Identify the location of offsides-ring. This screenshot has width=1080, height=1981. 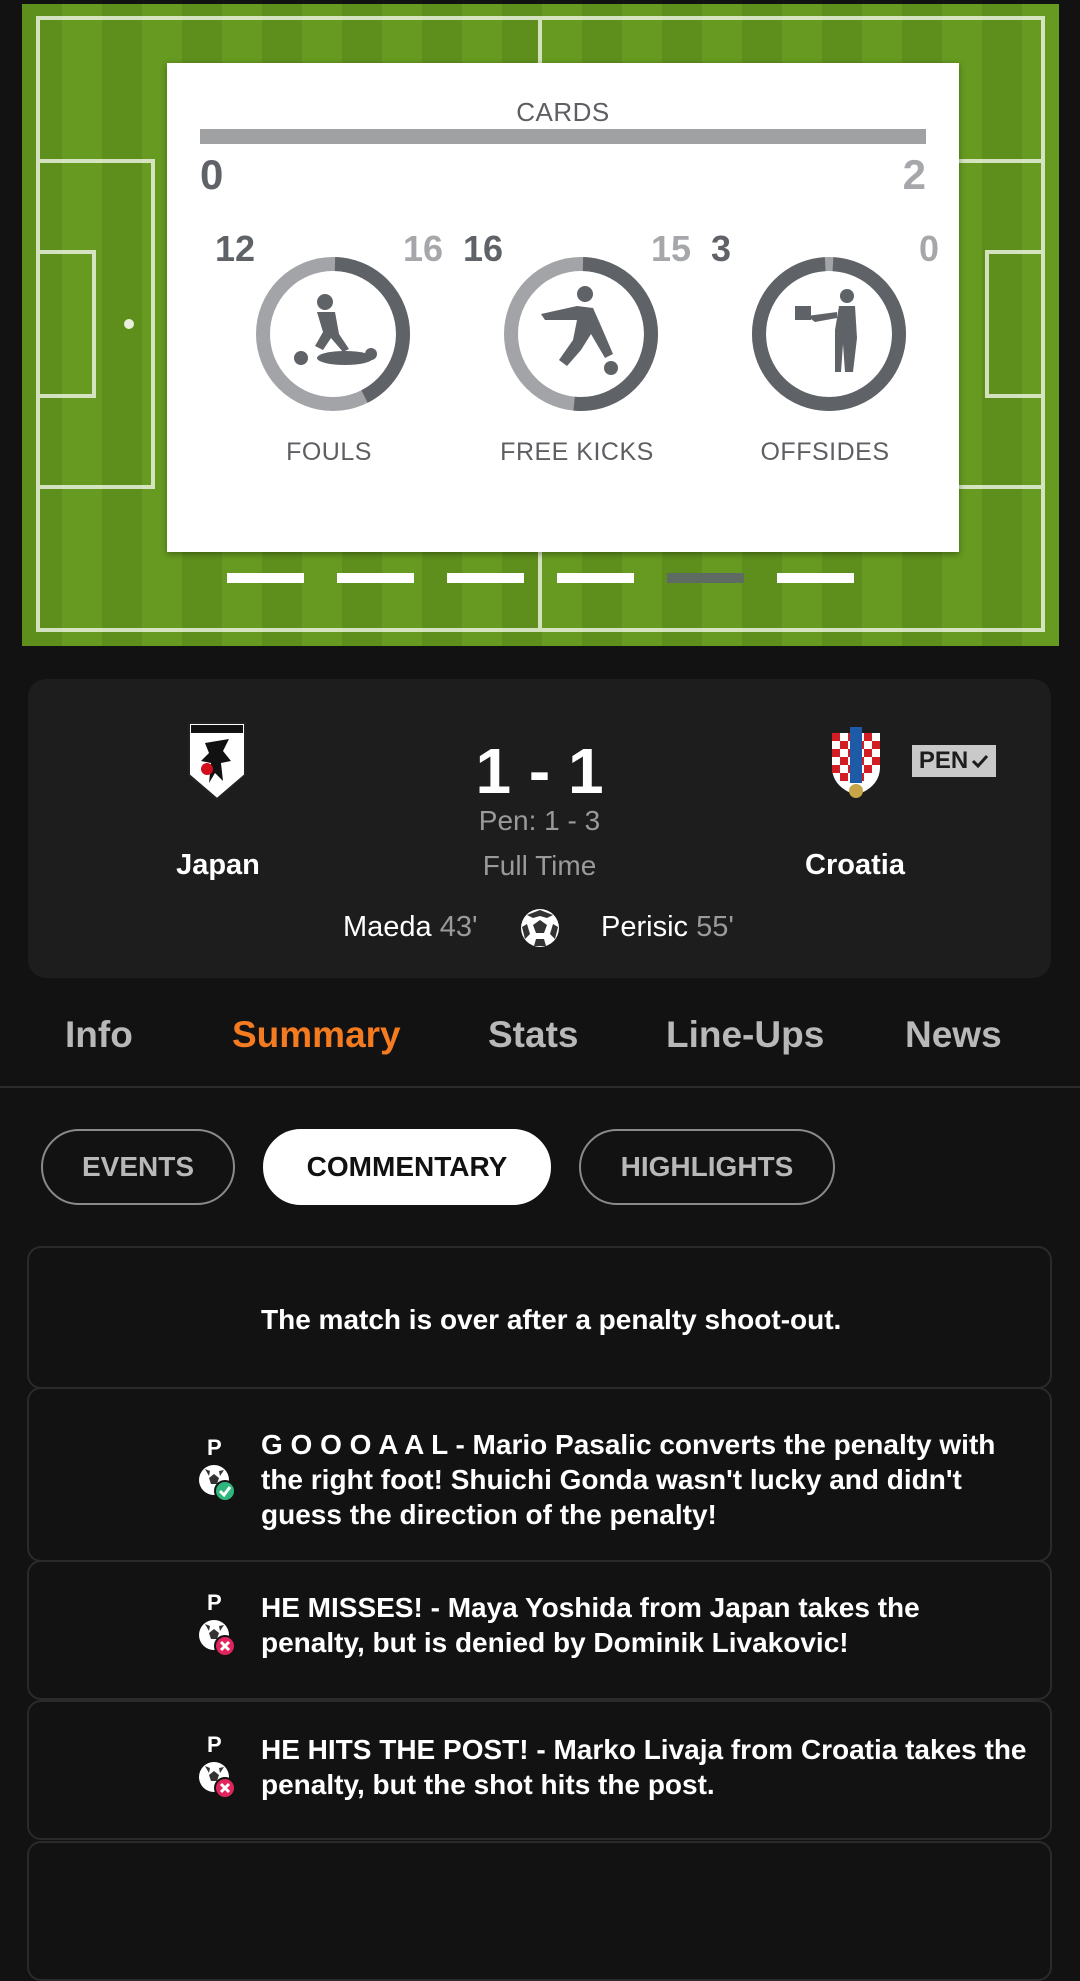
(829, 334).